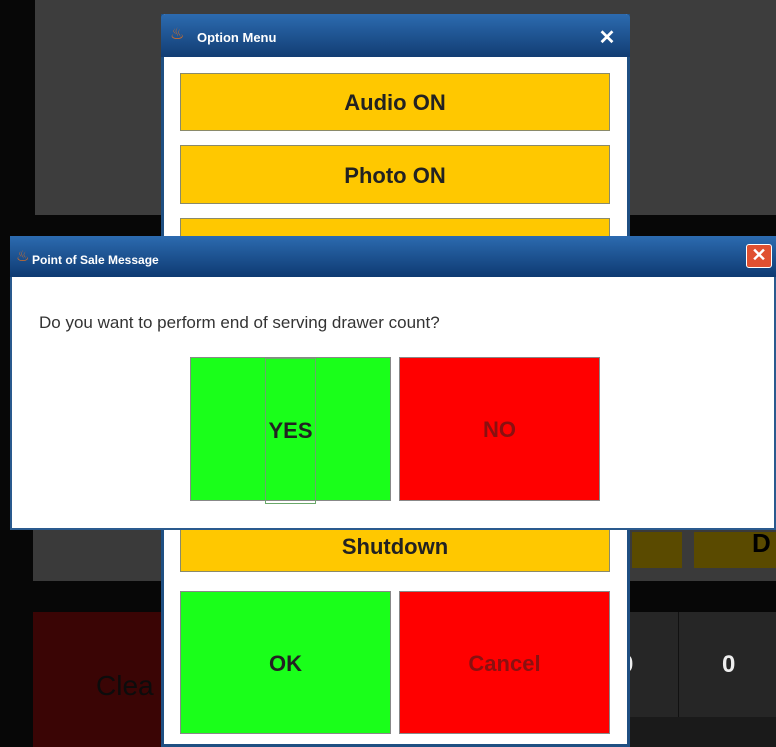 The height and width of the screenshot is (747, 776). I want to click on cancel-button: Cancel, so click(504, 662).